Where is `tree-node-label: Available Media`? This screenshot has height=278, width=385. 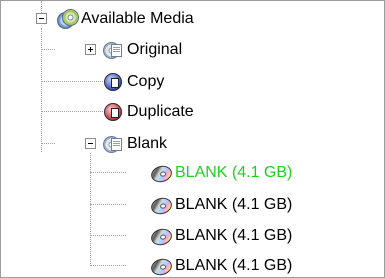
tree-node-label: Available Media is located at coordinates (137, 18).